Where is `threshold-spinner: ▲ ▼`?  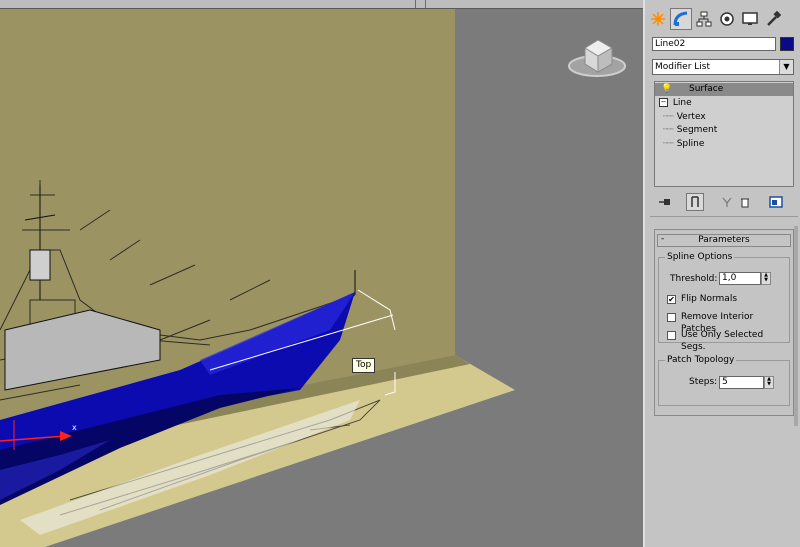 threshold-spinner: ▲ ▼ is located at coordinates (766, 278).